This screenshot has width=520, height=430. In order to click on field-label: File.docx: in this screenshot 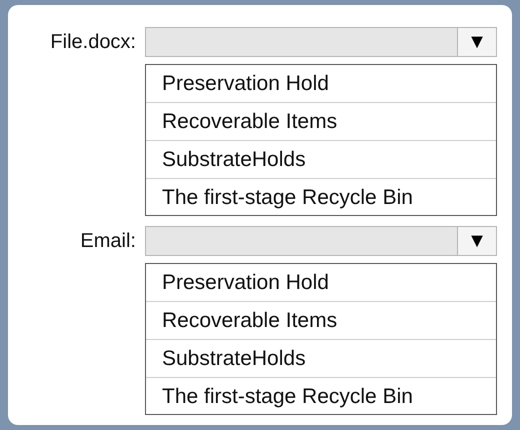, I will do `click(92, 42)`.